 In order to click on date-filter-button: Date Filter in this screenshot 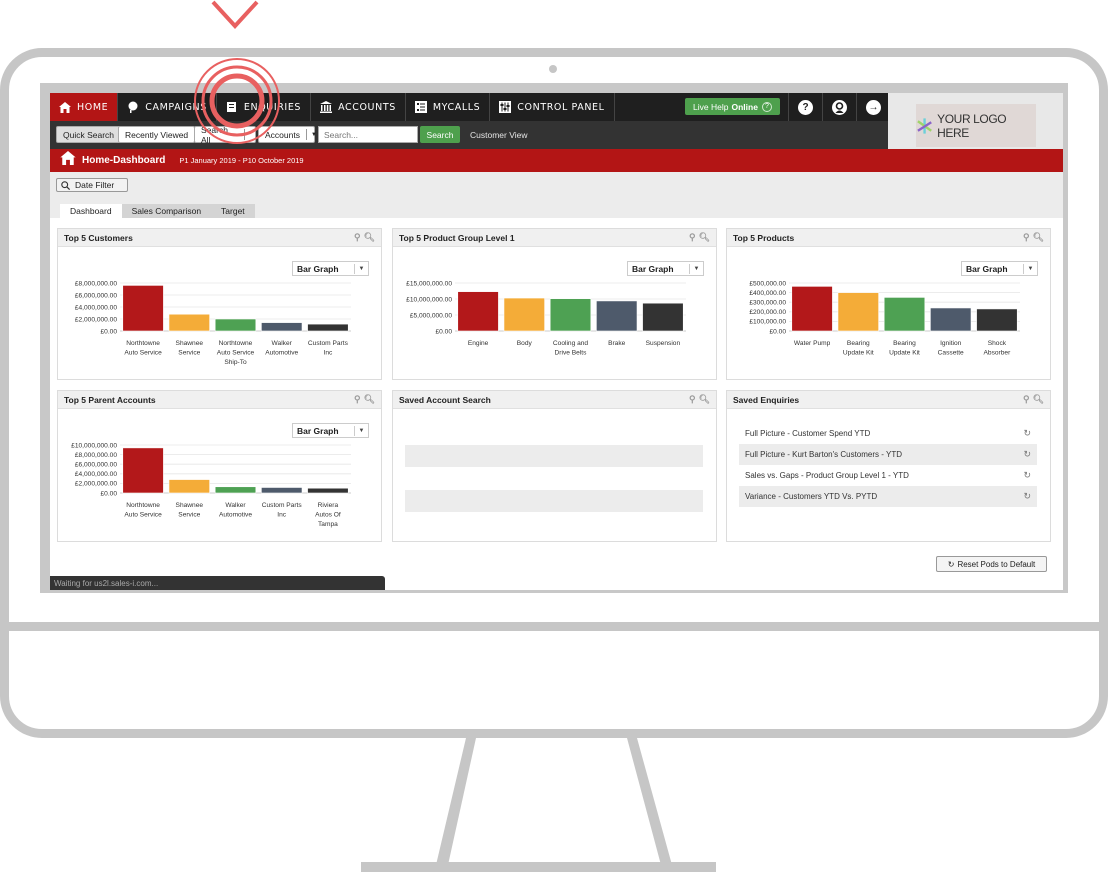, I will do `click(92, 185)`.